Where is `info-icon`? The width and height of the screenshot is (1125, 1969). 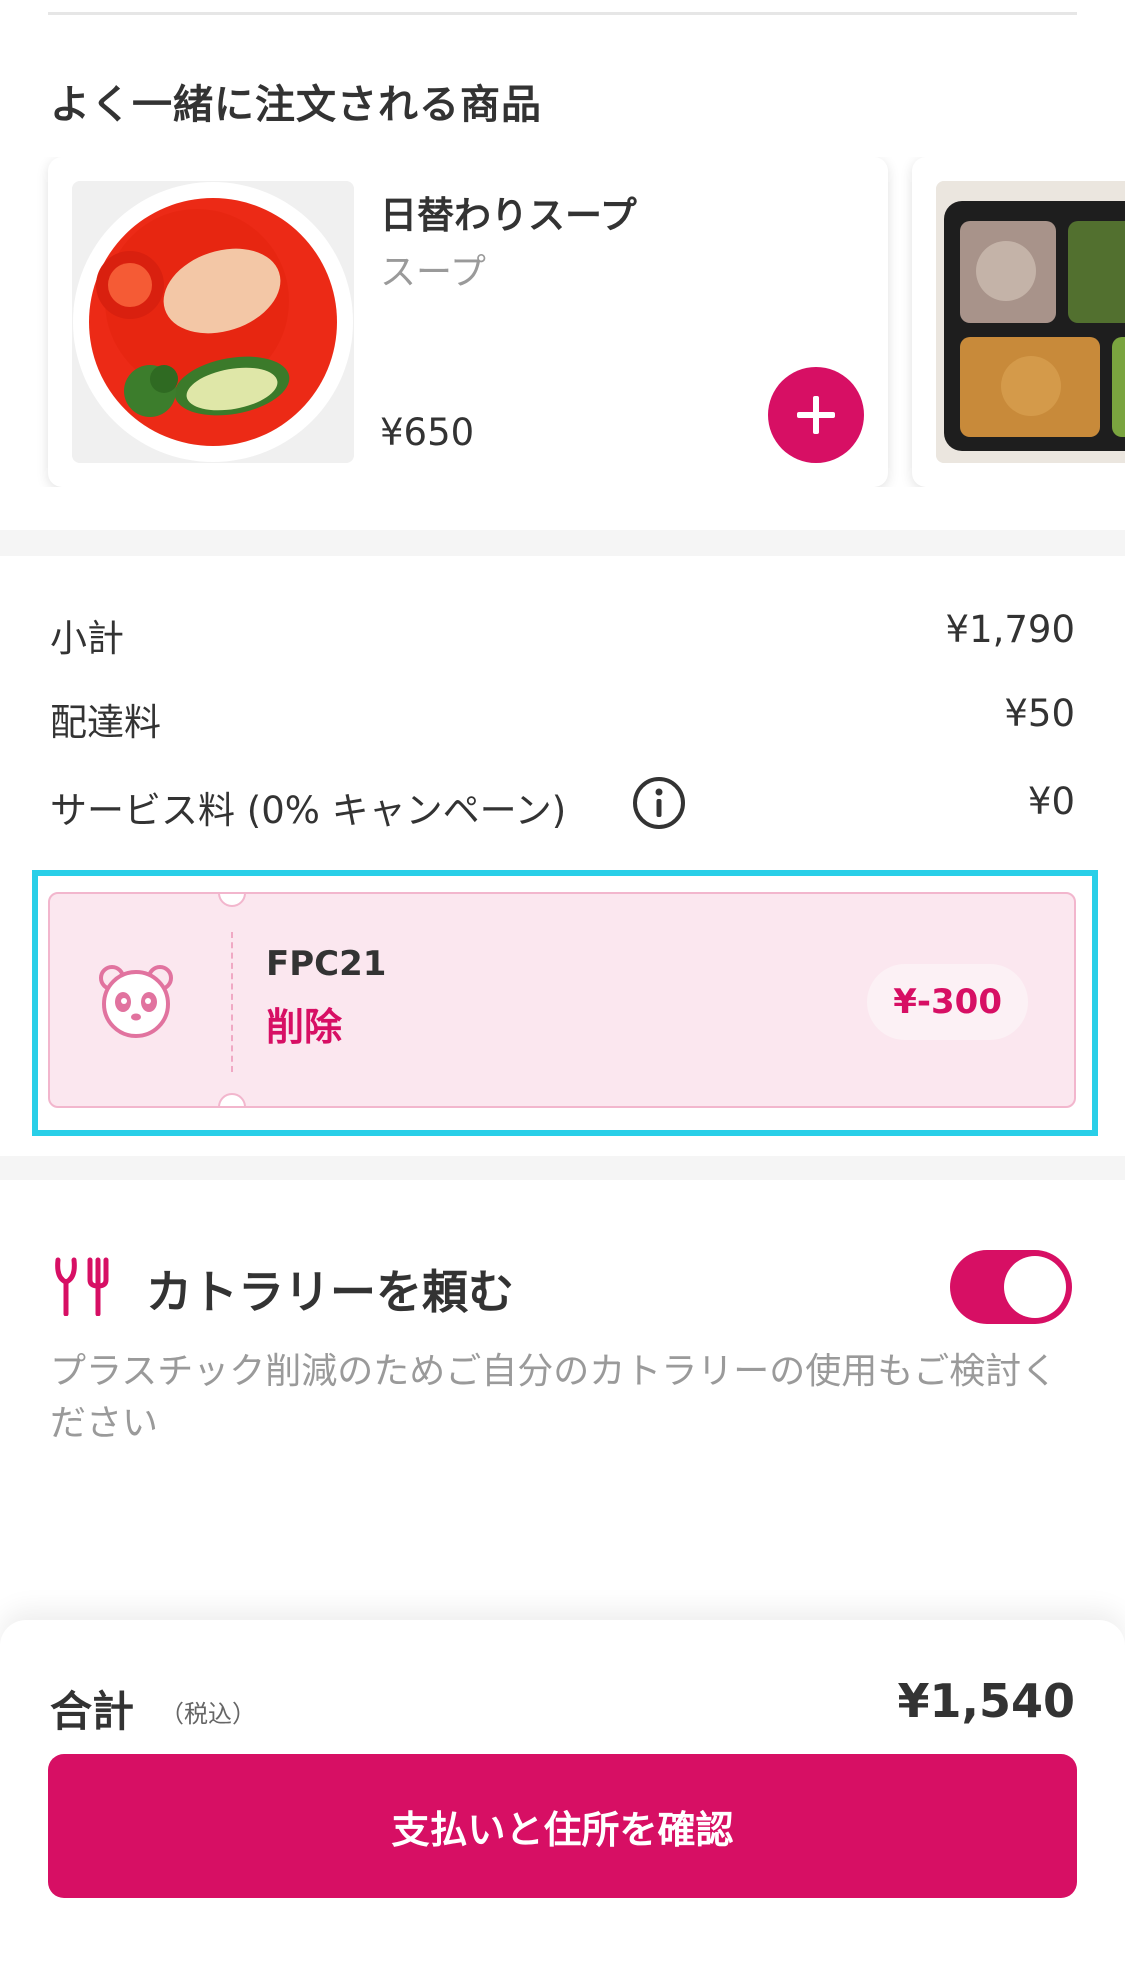 info-icon is located at coordinates (659, 803).